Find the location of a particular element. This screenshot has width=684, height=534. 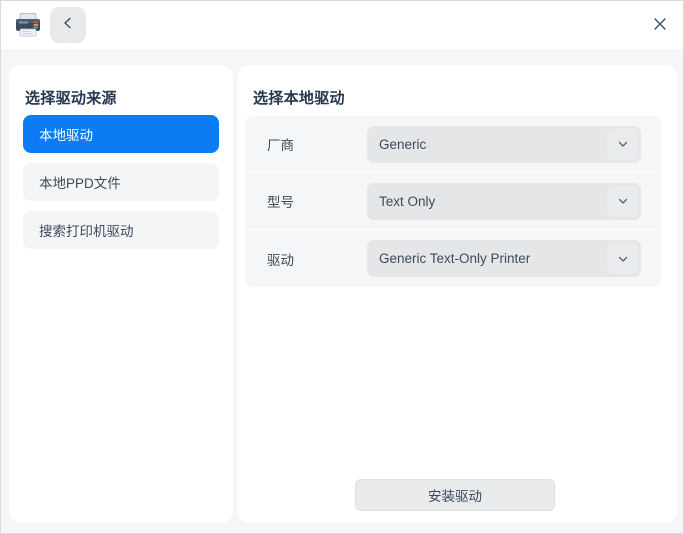

form-row-manufacturer: 厂商 Generic is located at coordinates (453, 144).